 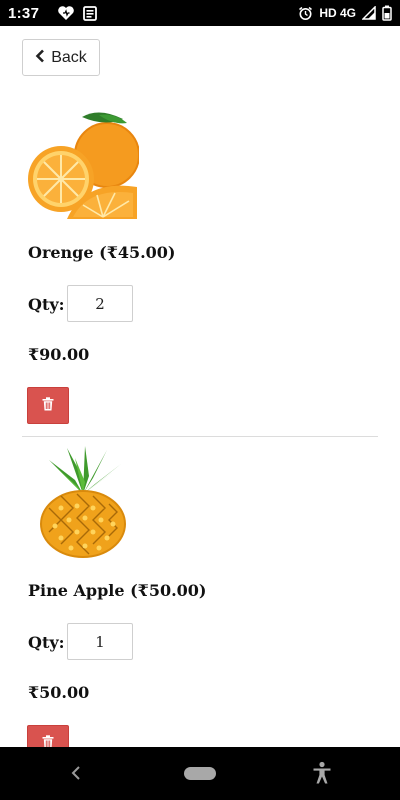 What do you see at coordinates (200, 13) in the screenshot?
I see `status-bar: 1:37 HD 4G` at bounding box center [200, 13].